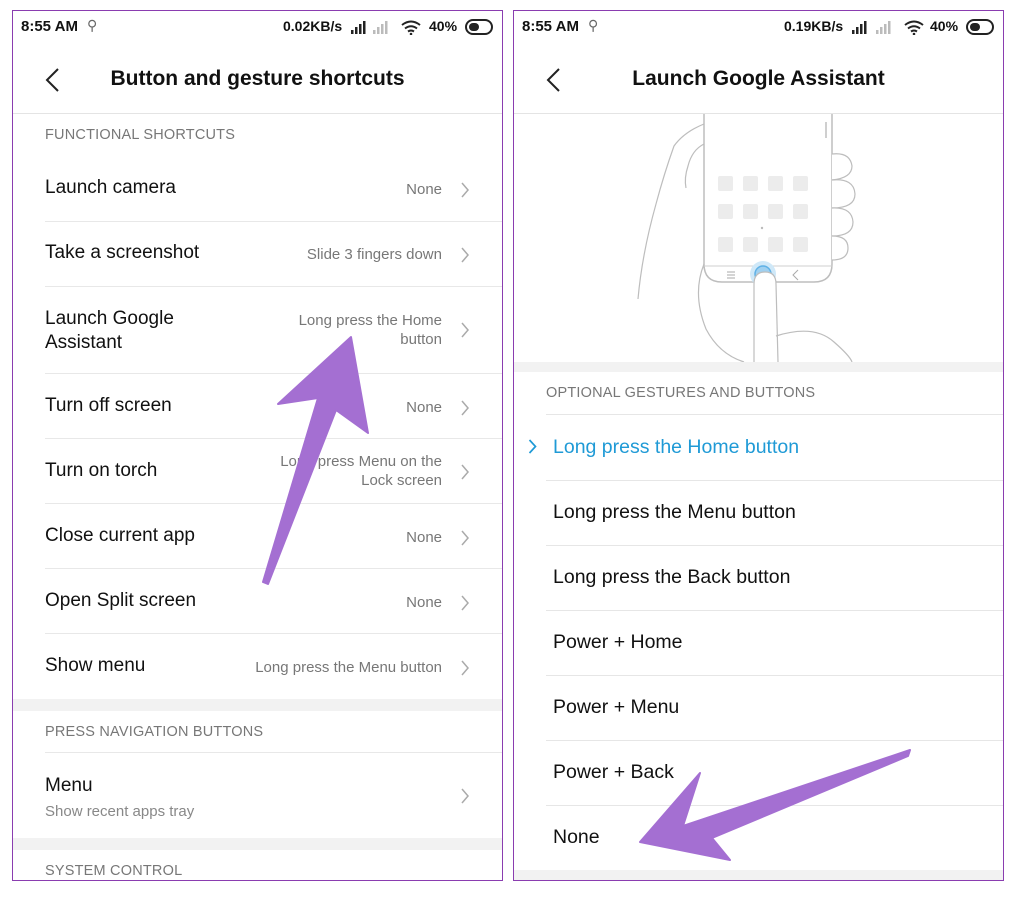 This screenshot has height=903, width=1021. Describe the element at coordinates (618, 642) in the screenshot. I see `option-label: Power + Home` at that location.